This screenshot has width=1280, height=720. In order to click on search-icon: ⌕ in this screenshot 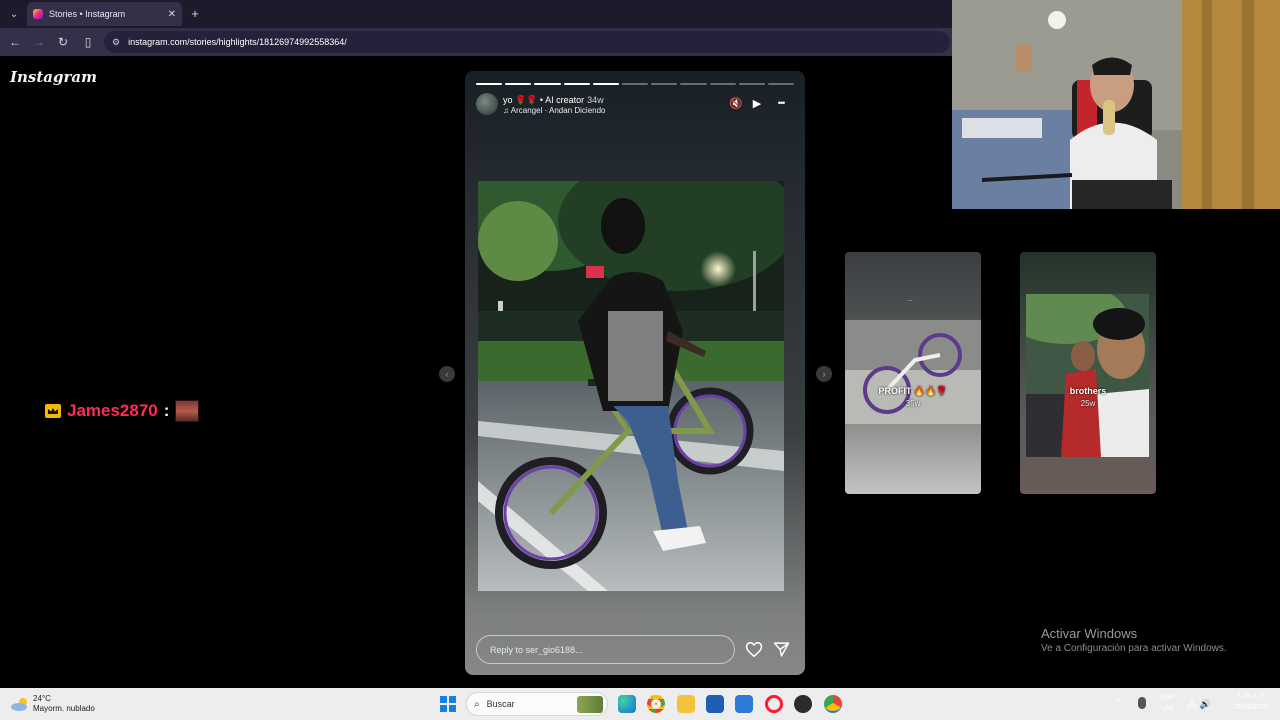, I will do `click(477, 704)`.